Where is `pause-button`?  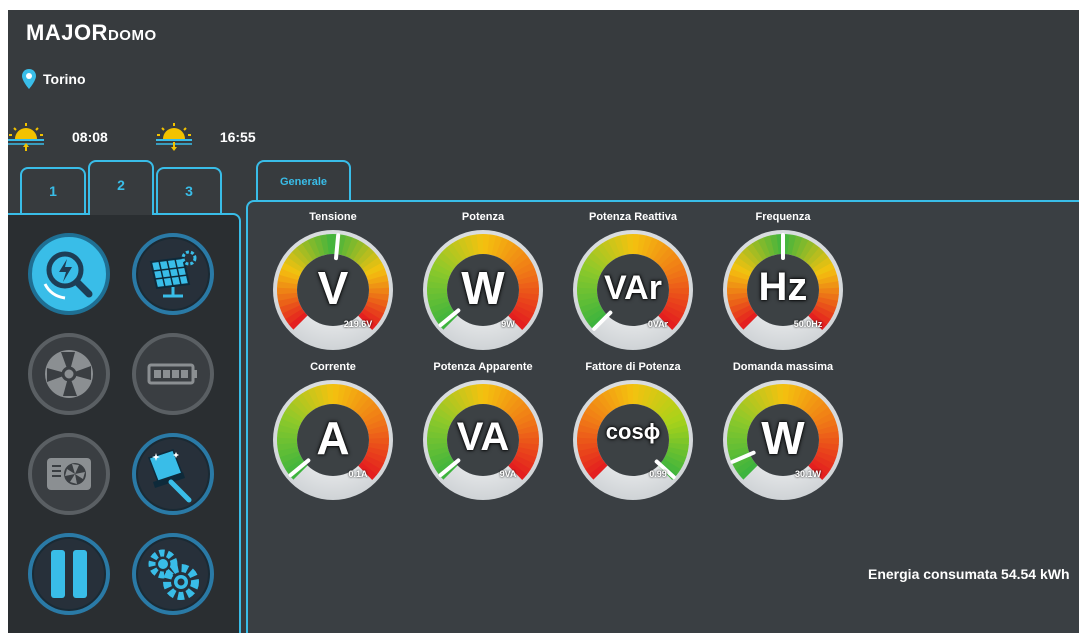
pause-button is located at coordinates (69, 574).